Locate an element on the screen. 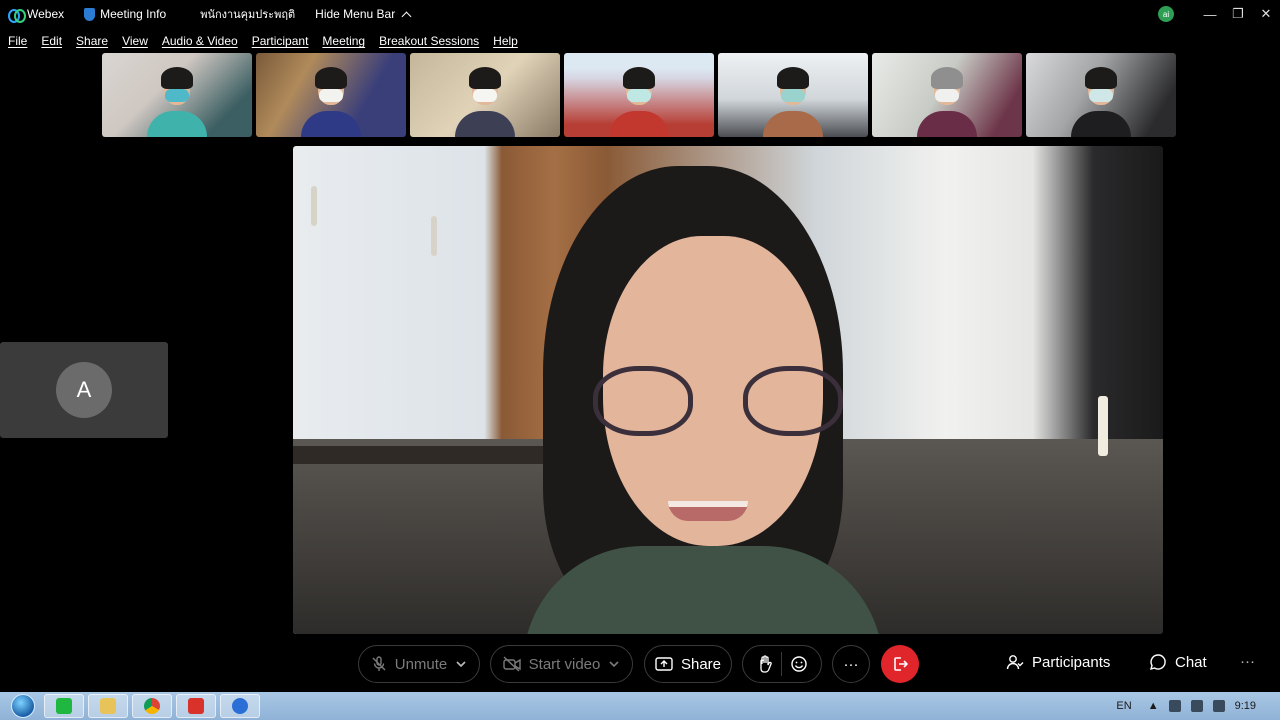 This screenshot has height=720, width=1280. webex-icon is located at coordinates (240, 706).